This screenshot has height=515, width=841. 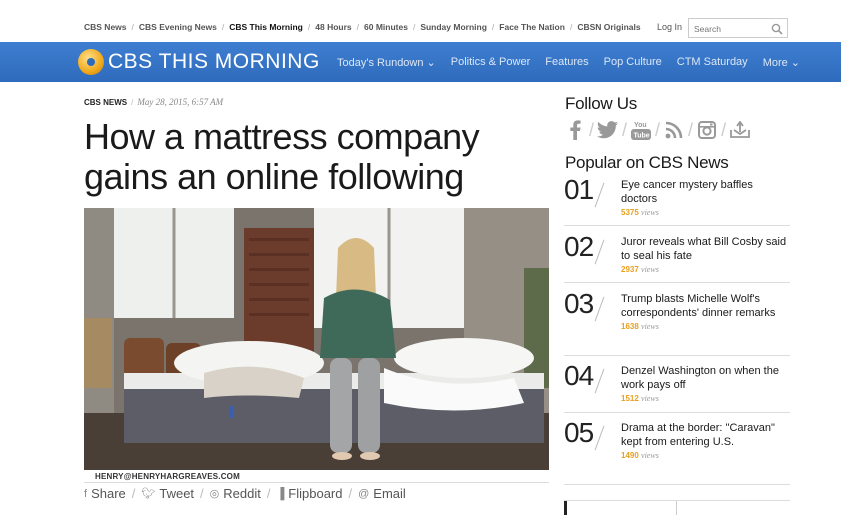 What do you see at coordinates (706, 192) in the screenshot?
I see `popular-title: Eye cancer mystery baffles doctors` at bounding box center [706, 192].